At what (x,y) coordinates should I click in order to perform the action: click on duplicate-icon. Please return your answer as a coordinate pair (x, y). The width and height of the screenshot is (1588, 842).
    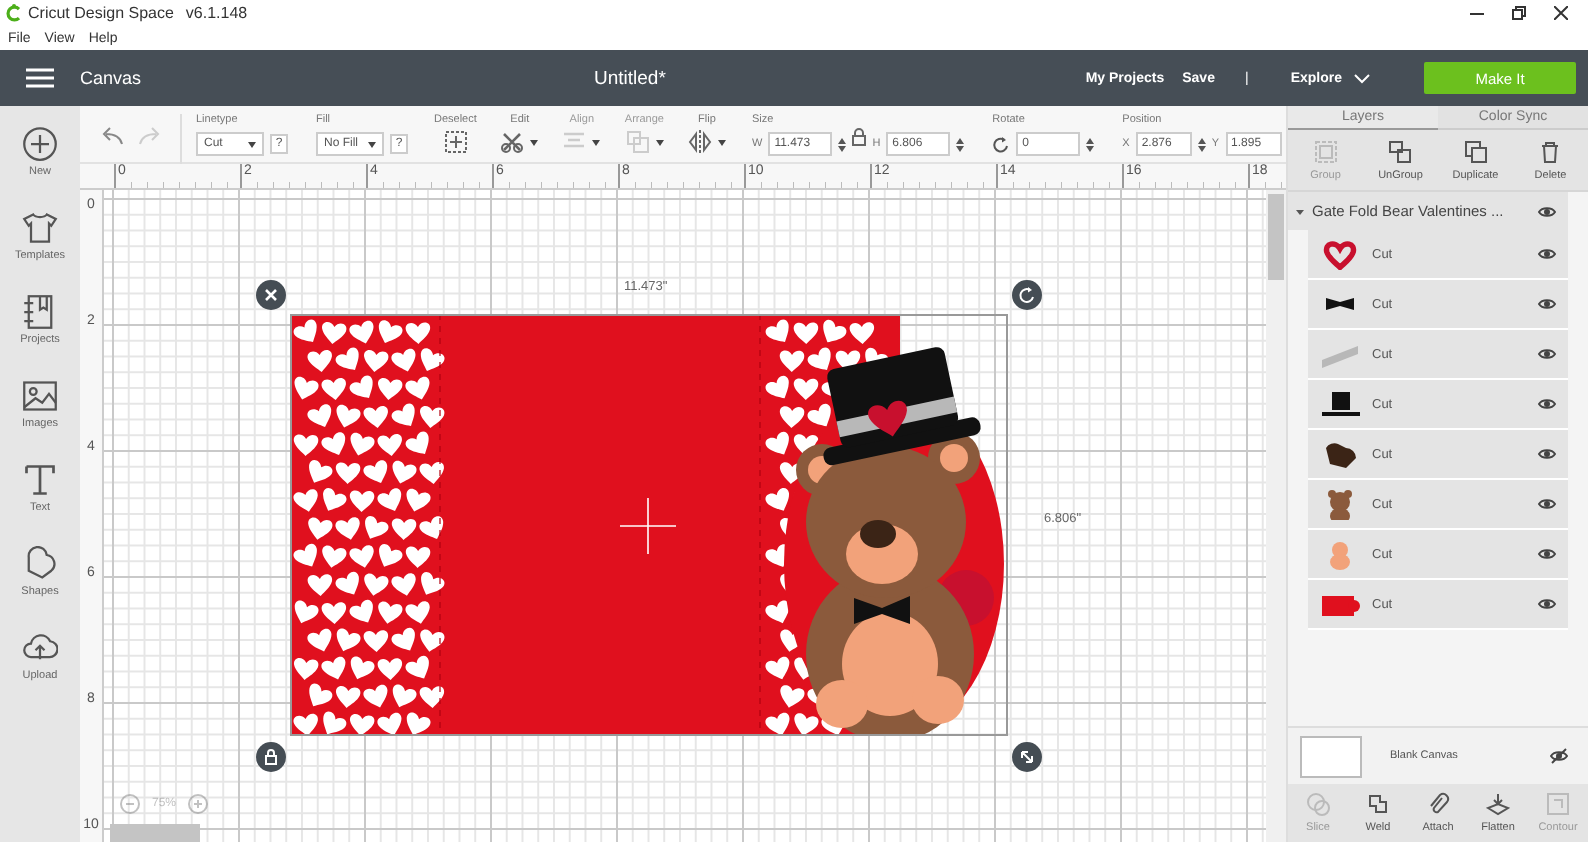
    Looking at the image, I should click on (1475, 151).